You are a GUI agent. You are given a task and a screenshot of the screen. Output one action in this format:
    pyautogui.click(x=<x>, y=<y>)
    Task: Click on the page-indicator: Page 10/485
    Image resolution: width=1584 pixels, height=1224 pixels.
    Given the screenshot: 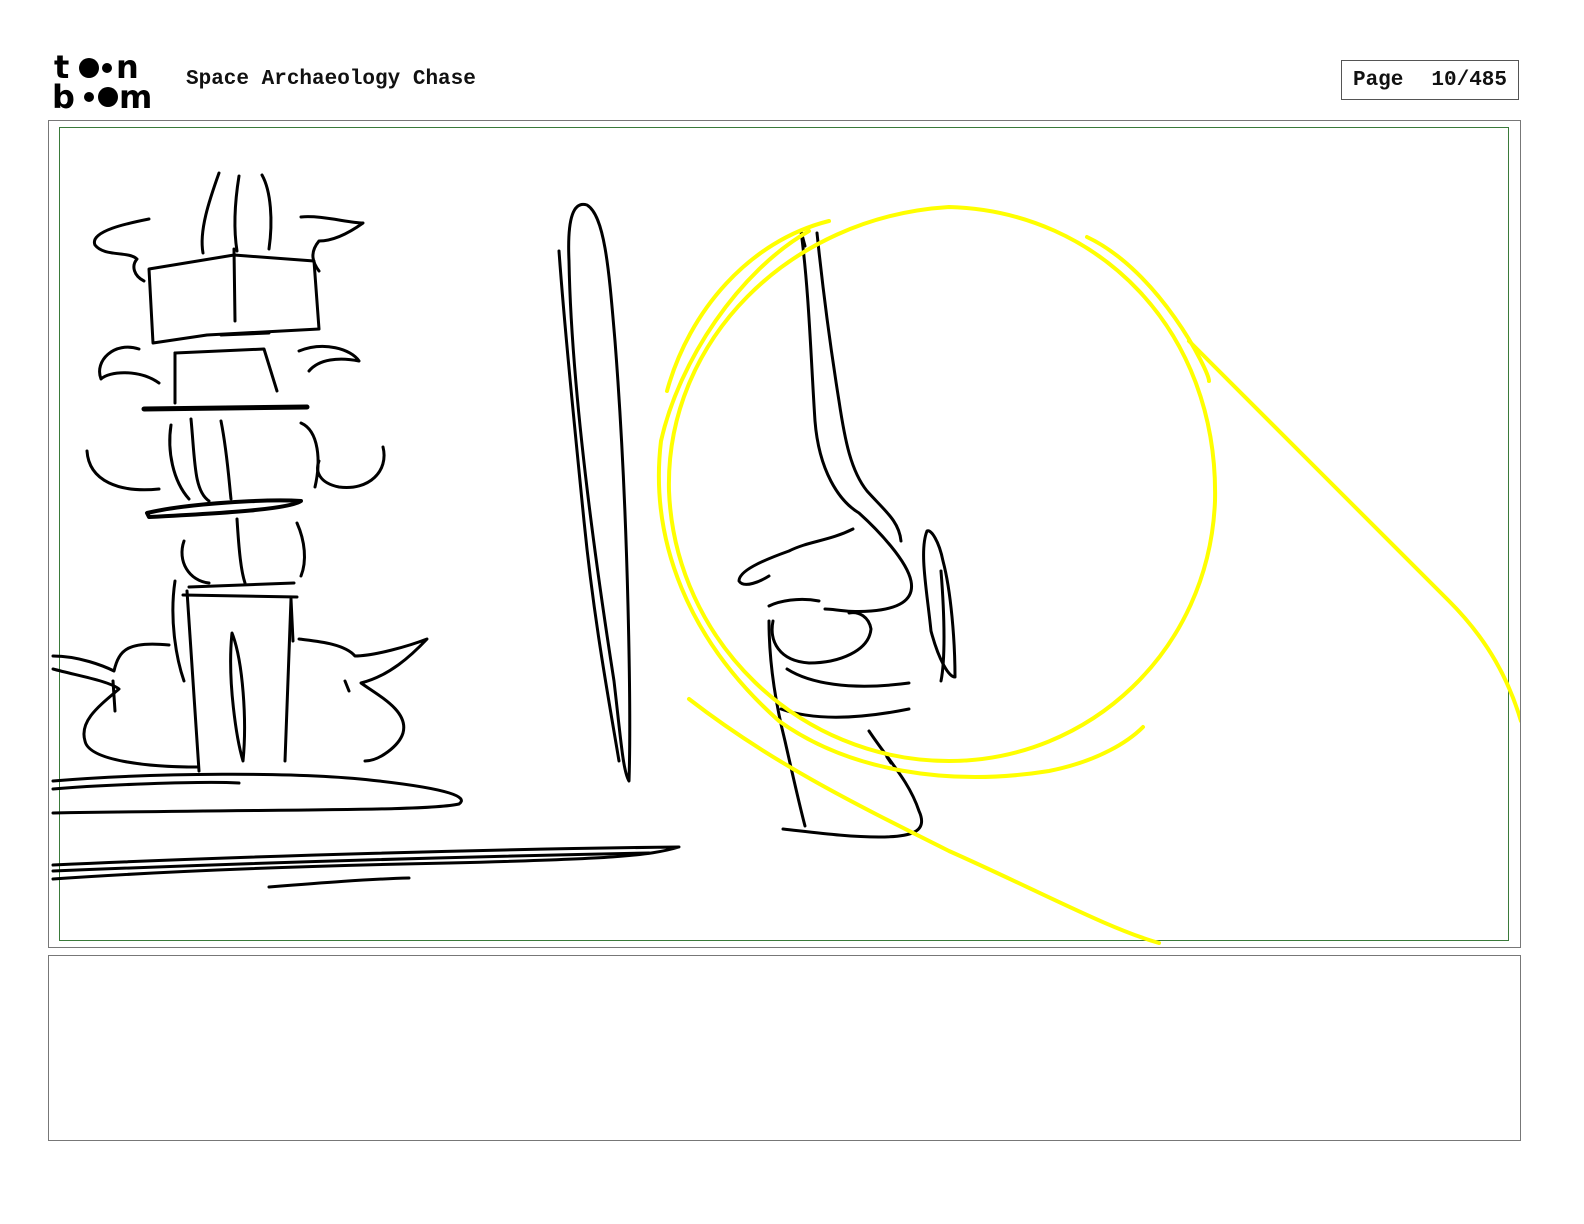 What is the action you would take?
    pyautogui.click(x=1430, y=80)
    